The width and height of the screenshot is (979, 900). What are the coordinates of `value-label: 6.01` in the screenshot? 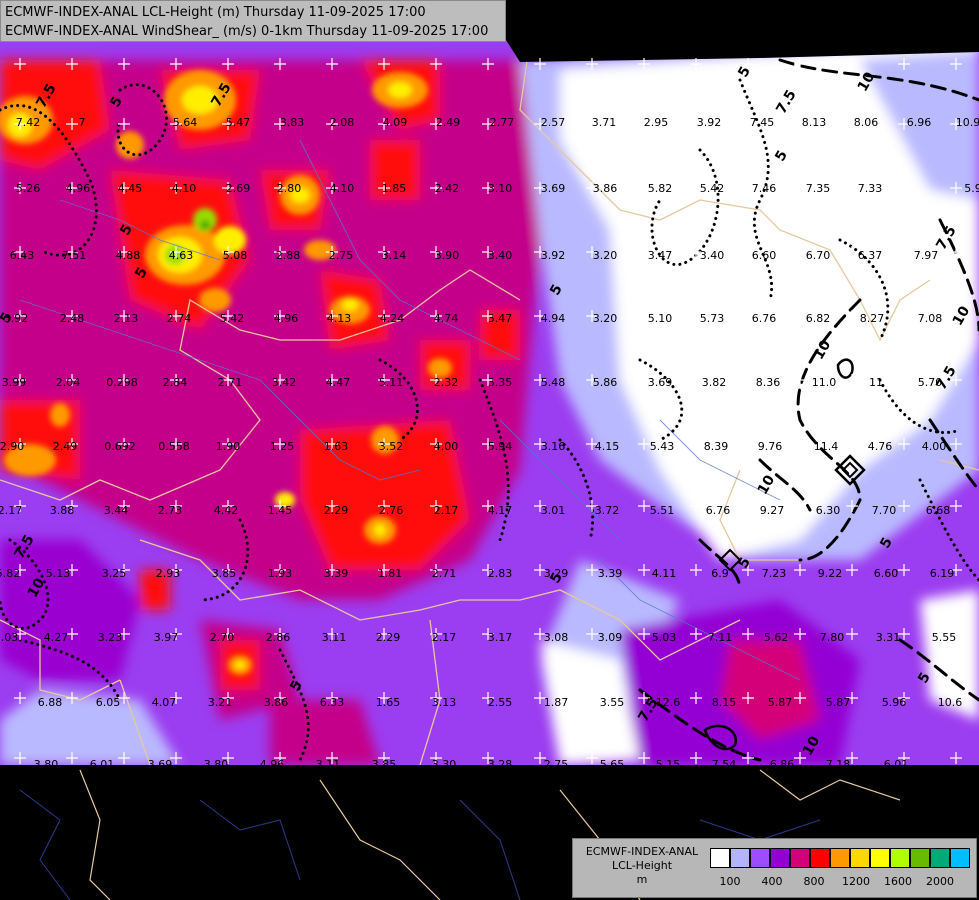 It's located at (896, 764).